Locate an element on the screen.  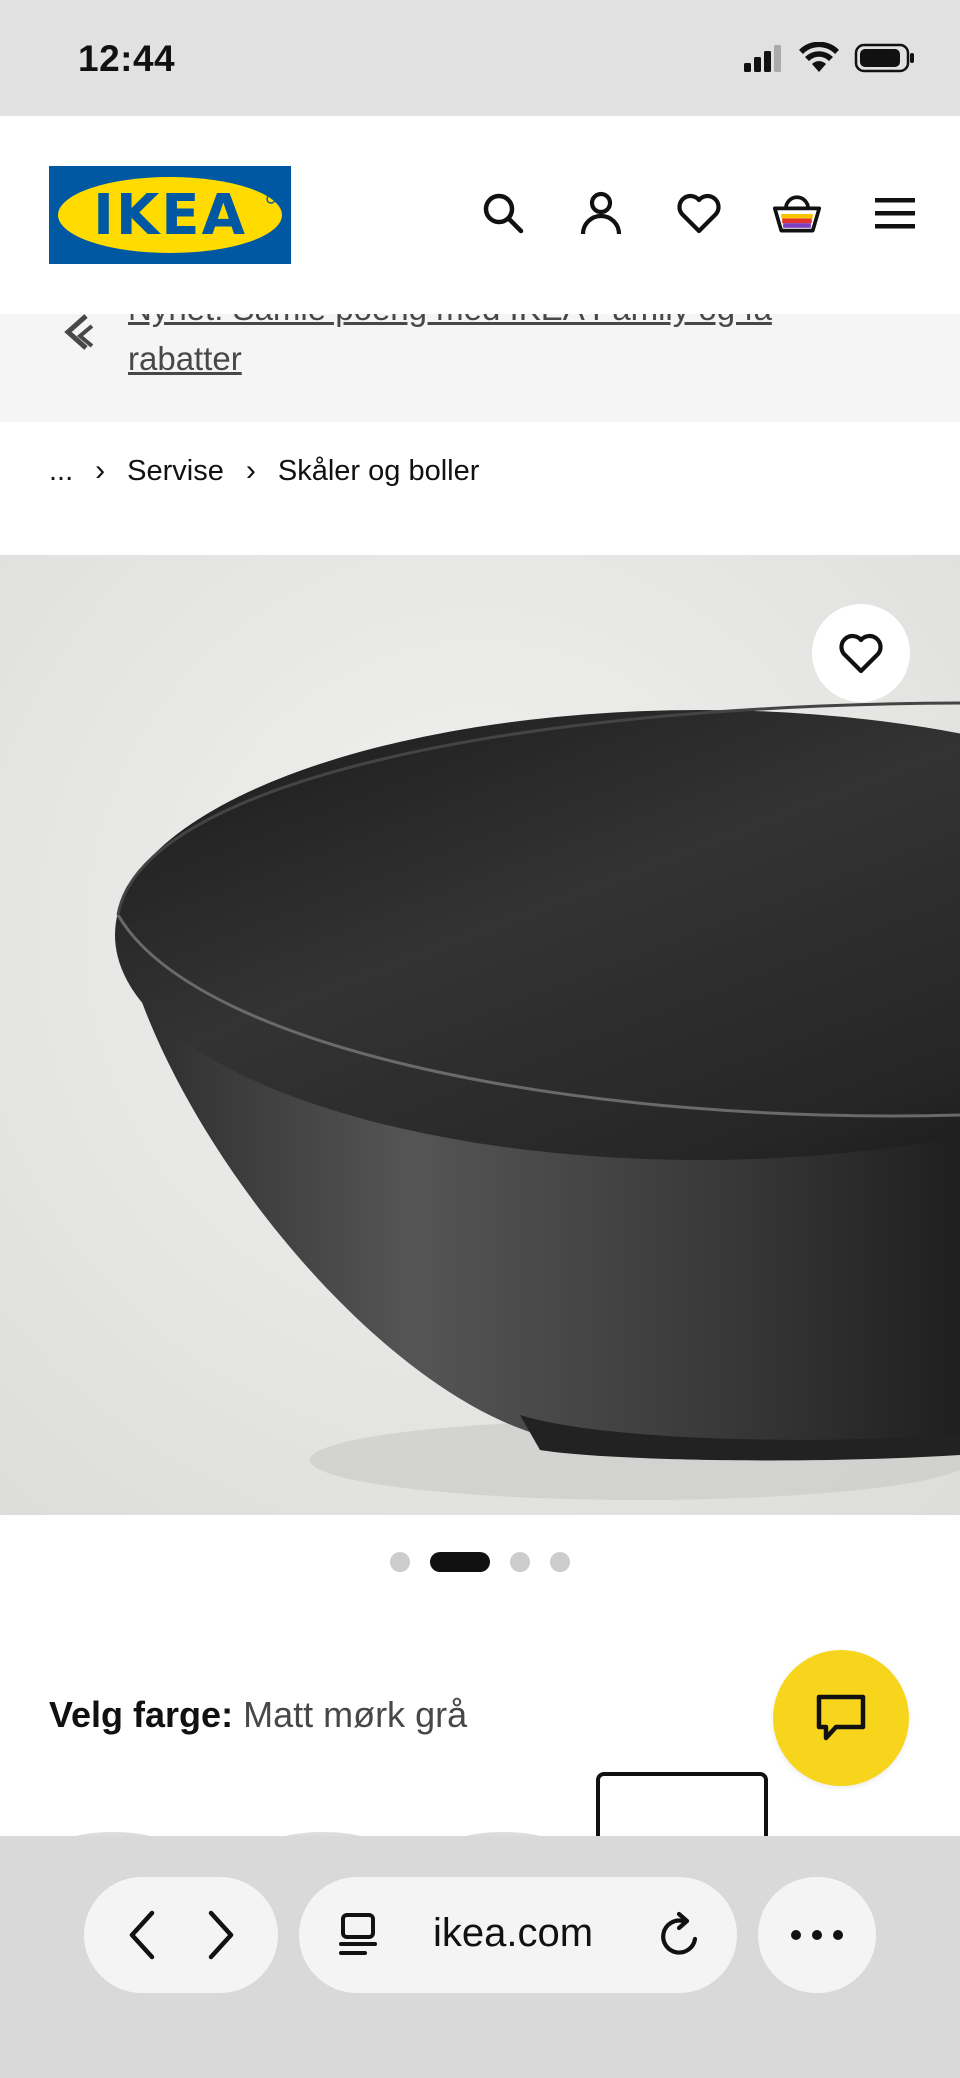
more-icon is located at coordinates (817, 1935).